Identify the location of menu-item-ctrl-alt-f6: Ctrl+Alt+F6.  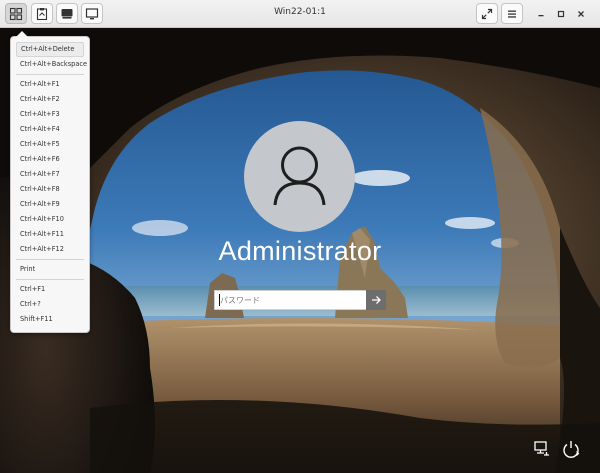
(50, 159).